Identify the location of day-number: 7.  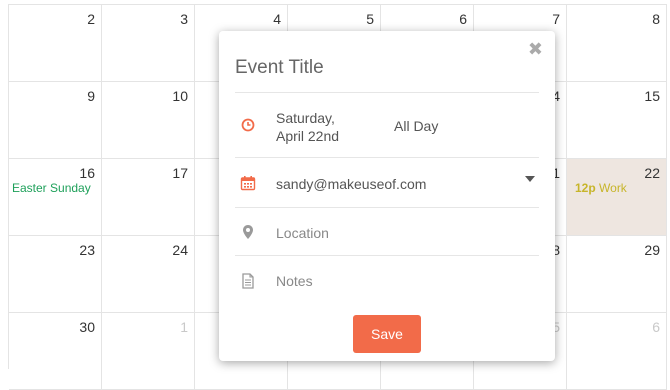
(556, 19).